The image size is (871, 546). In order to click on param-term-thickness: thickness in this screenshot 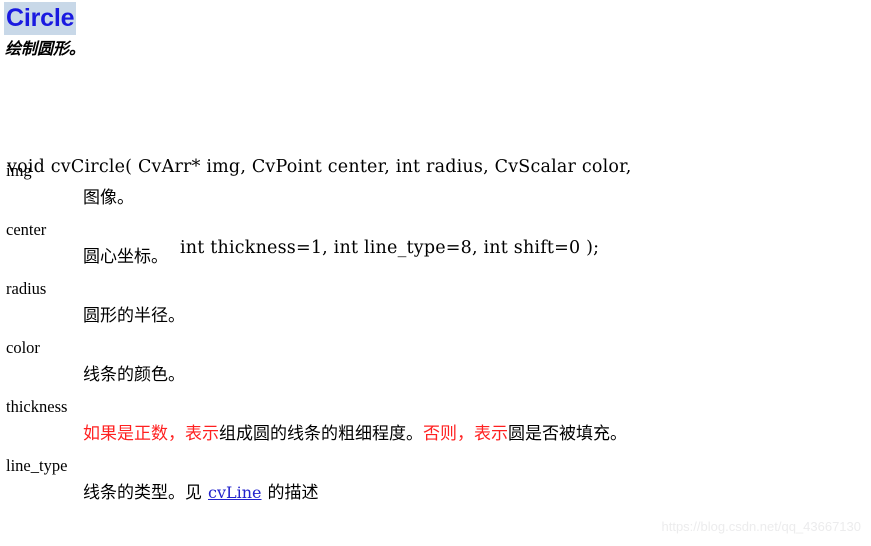, I will do `click(37, 406)`.